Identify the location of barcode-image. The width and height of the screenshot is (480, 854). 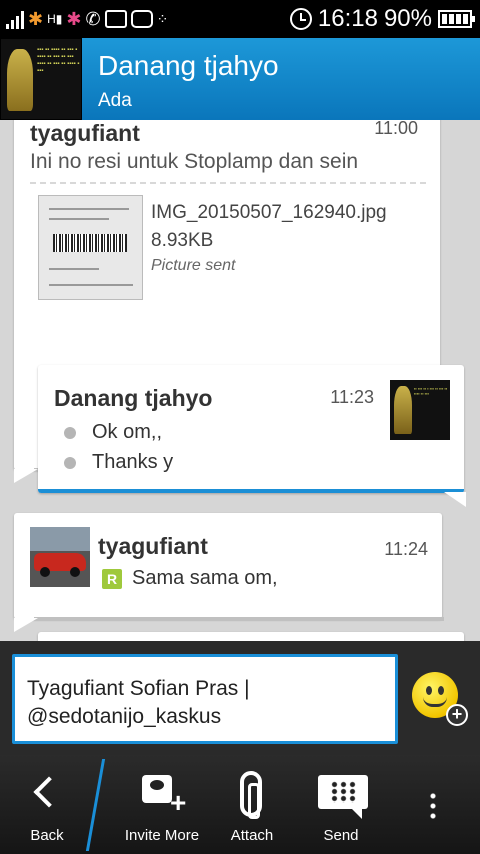
(90, 243).